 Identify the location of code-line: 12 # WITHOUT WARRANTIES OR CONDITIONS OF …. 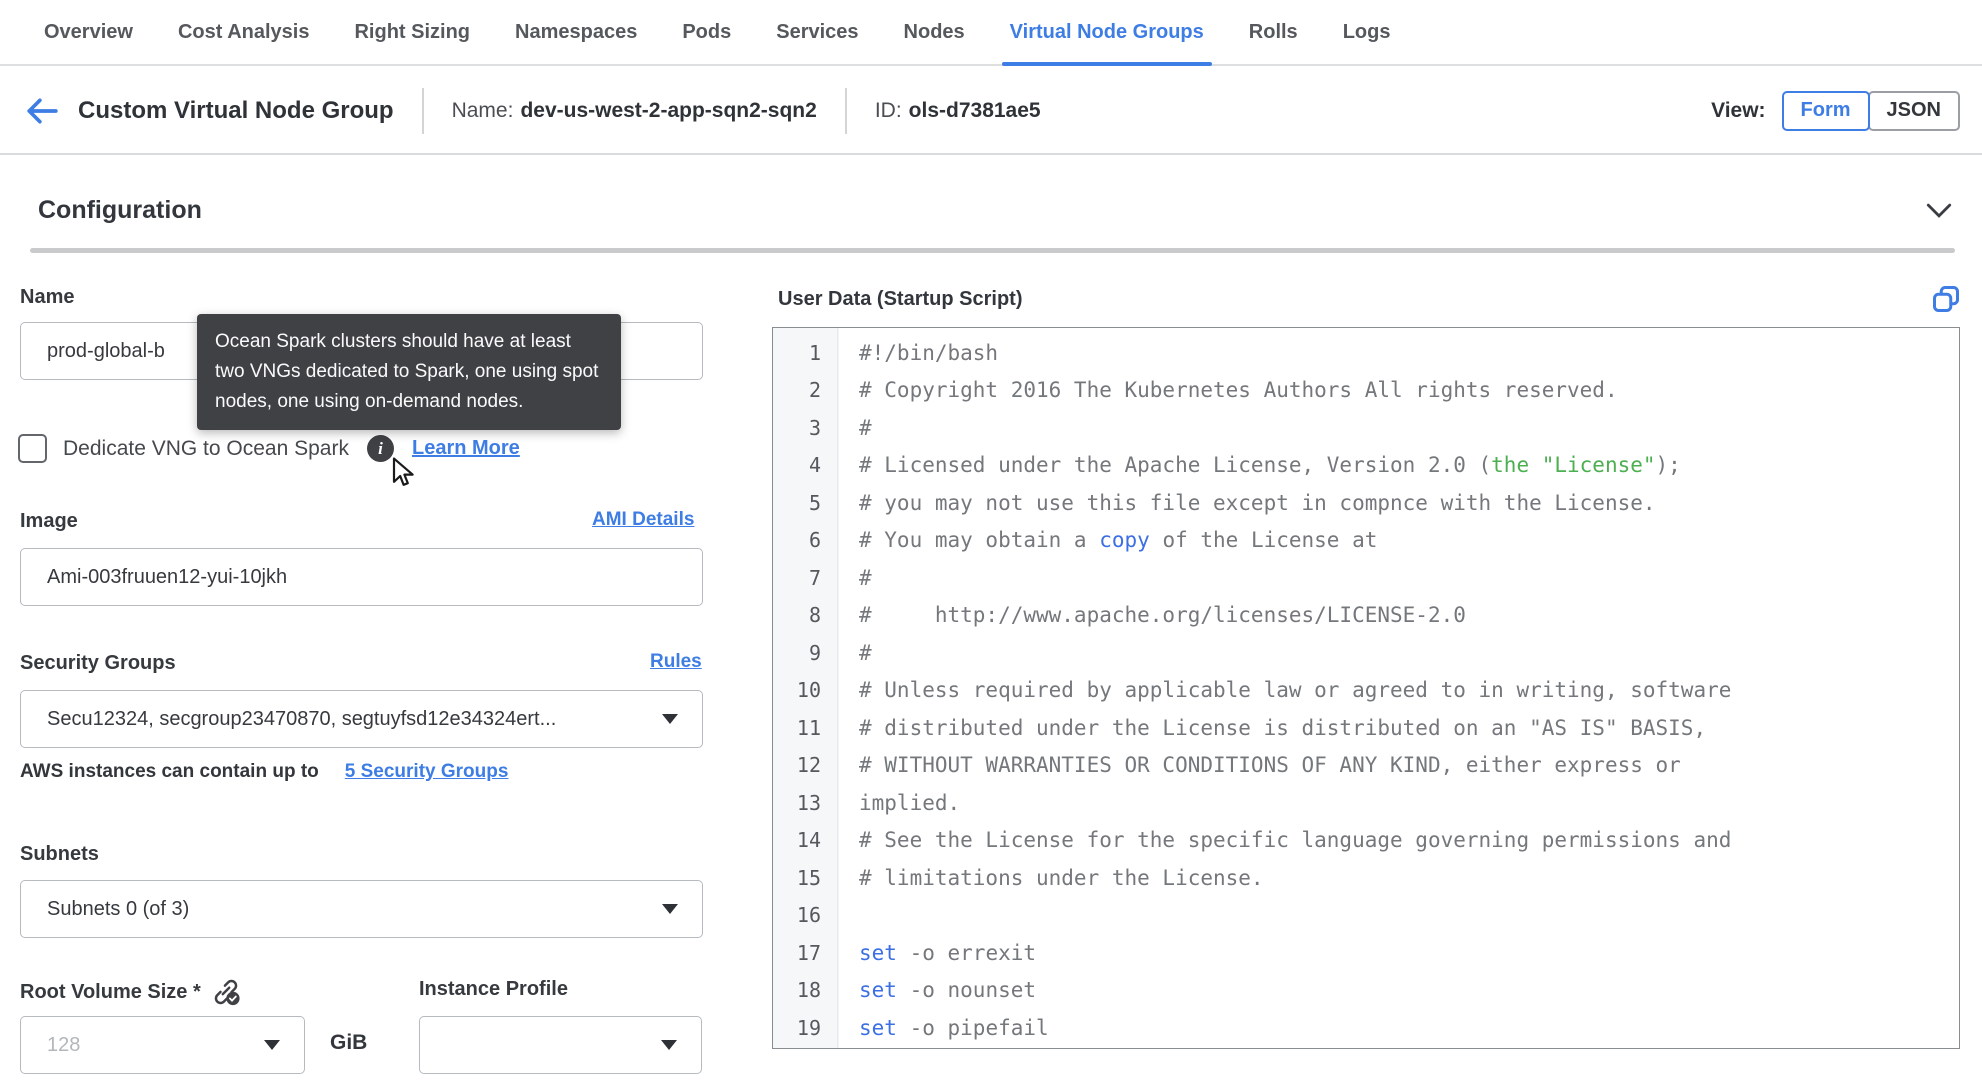
(1366, 766).